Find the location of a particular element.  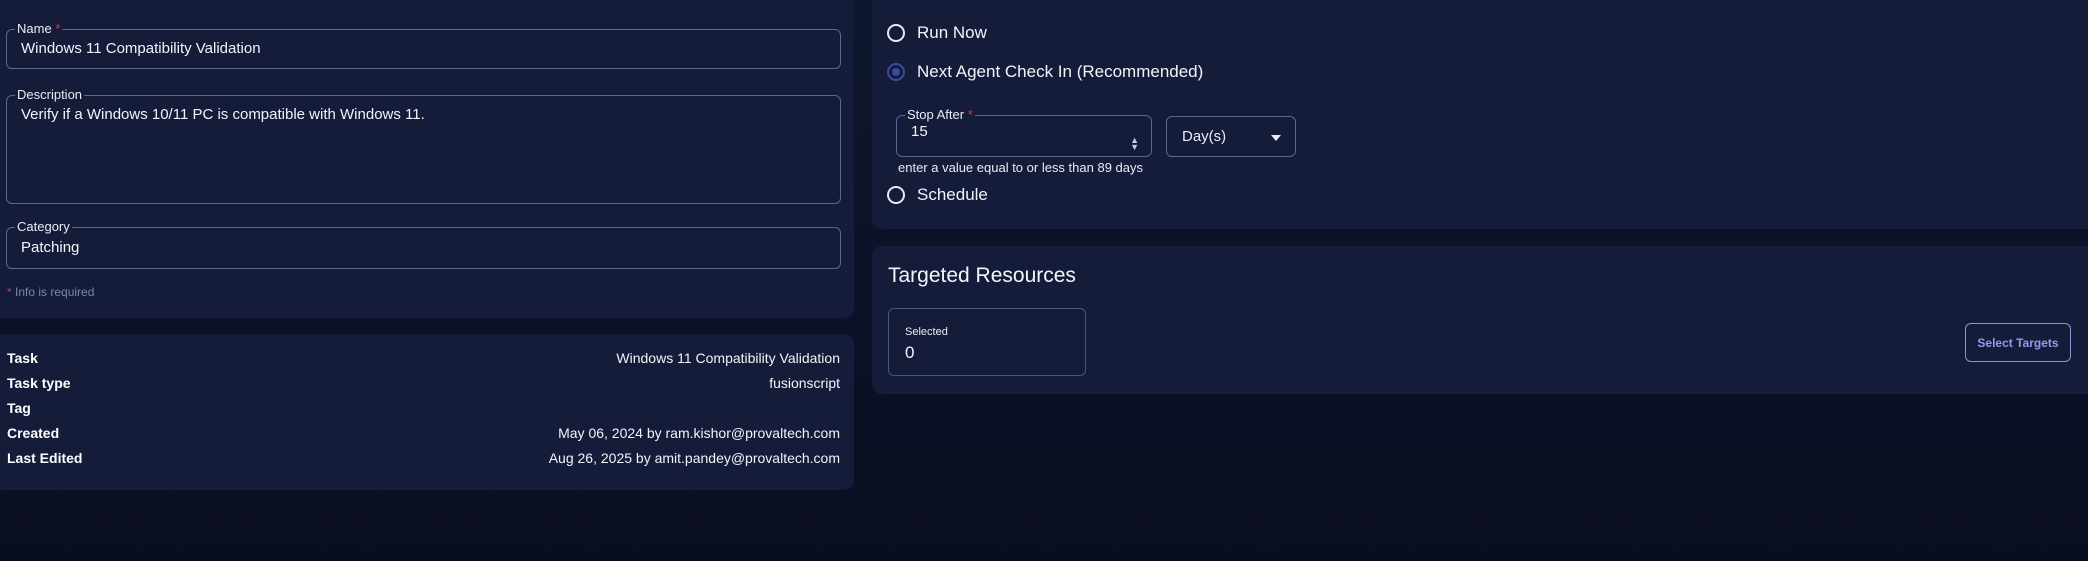

detail-row-tag: Tag is located at coordinates (423, 412).